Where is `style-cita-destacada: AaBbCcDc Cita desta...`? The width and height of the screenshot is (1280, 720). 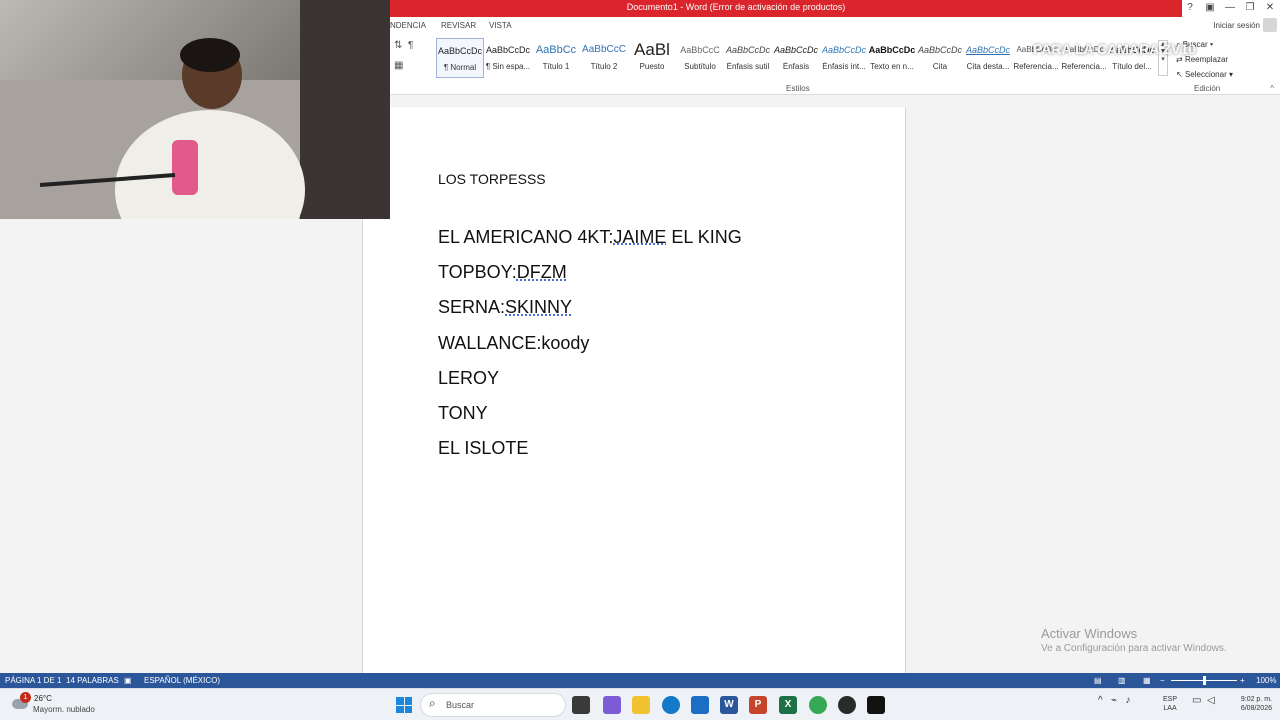
style-cita-destacada: AaBbCcDc Cita desta... is located at coordinates (988, 58).